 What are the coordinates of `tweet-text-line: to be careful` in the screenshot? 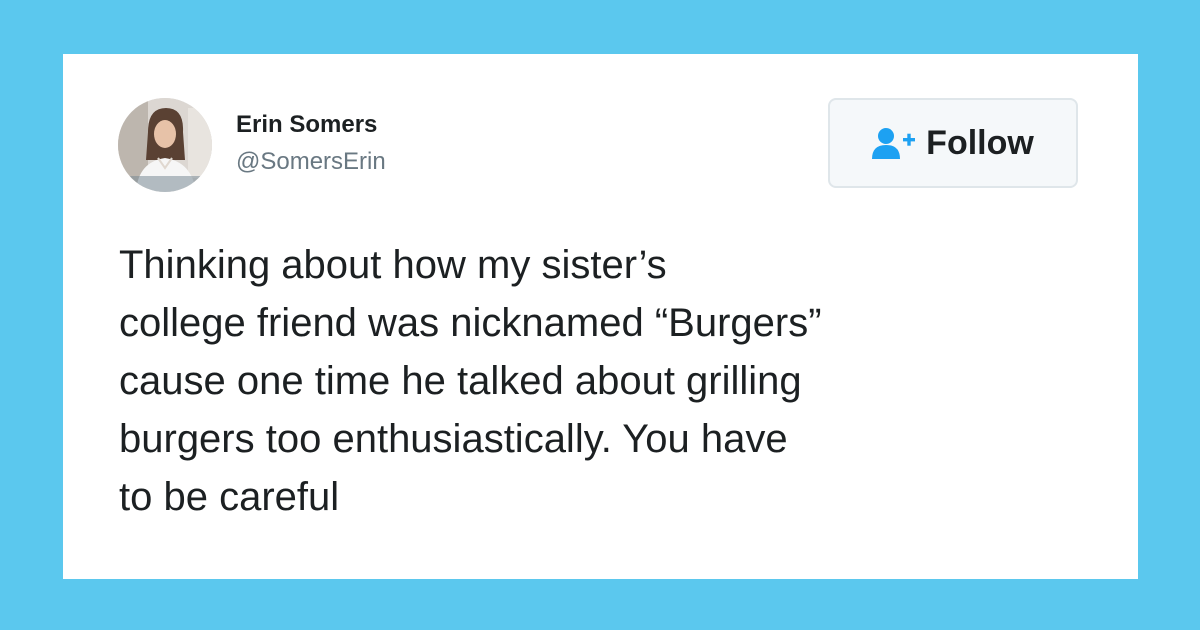 It's located at (229, 497).